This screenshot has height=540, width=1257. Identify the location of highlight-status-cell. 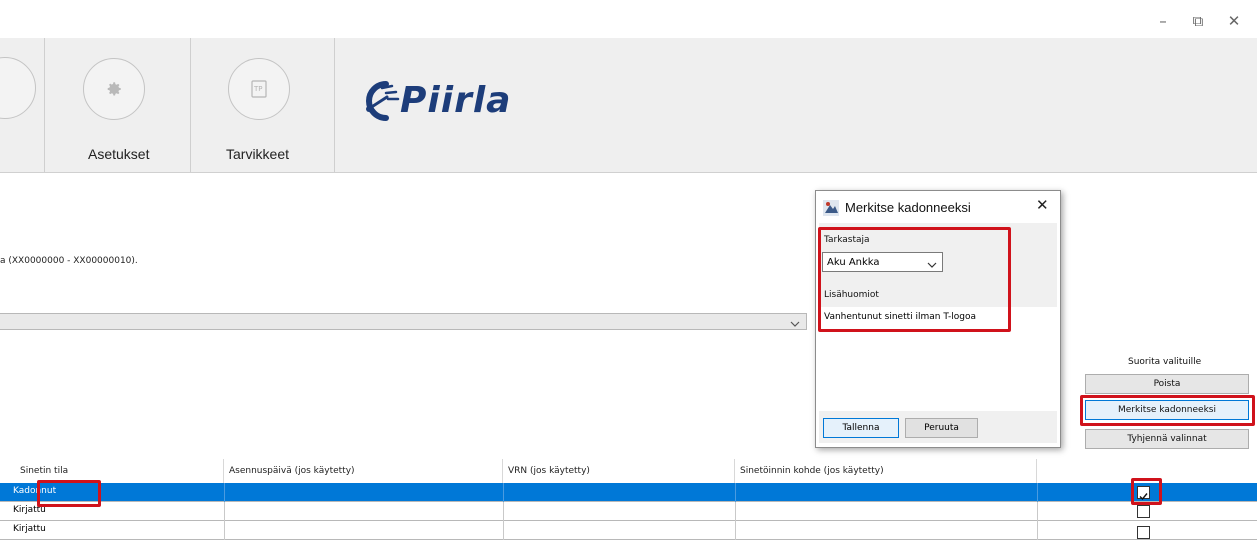
(69, 493).